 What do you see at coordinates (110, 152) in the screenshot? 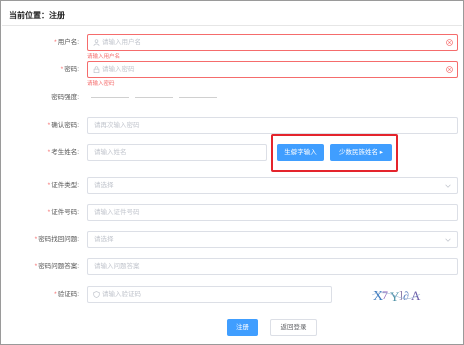
I see `name-placeholder: 请输入姓名` at bounding box center [110, 152].